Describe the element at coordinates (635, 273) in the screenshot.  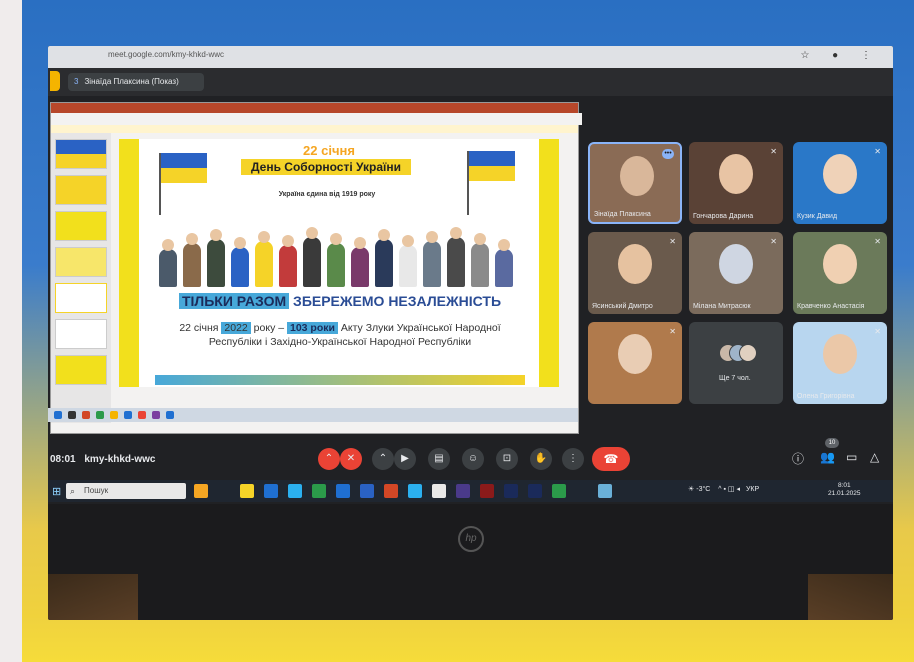
I see `participant-tile: ✕ Ясинський Дмитро` at that location.